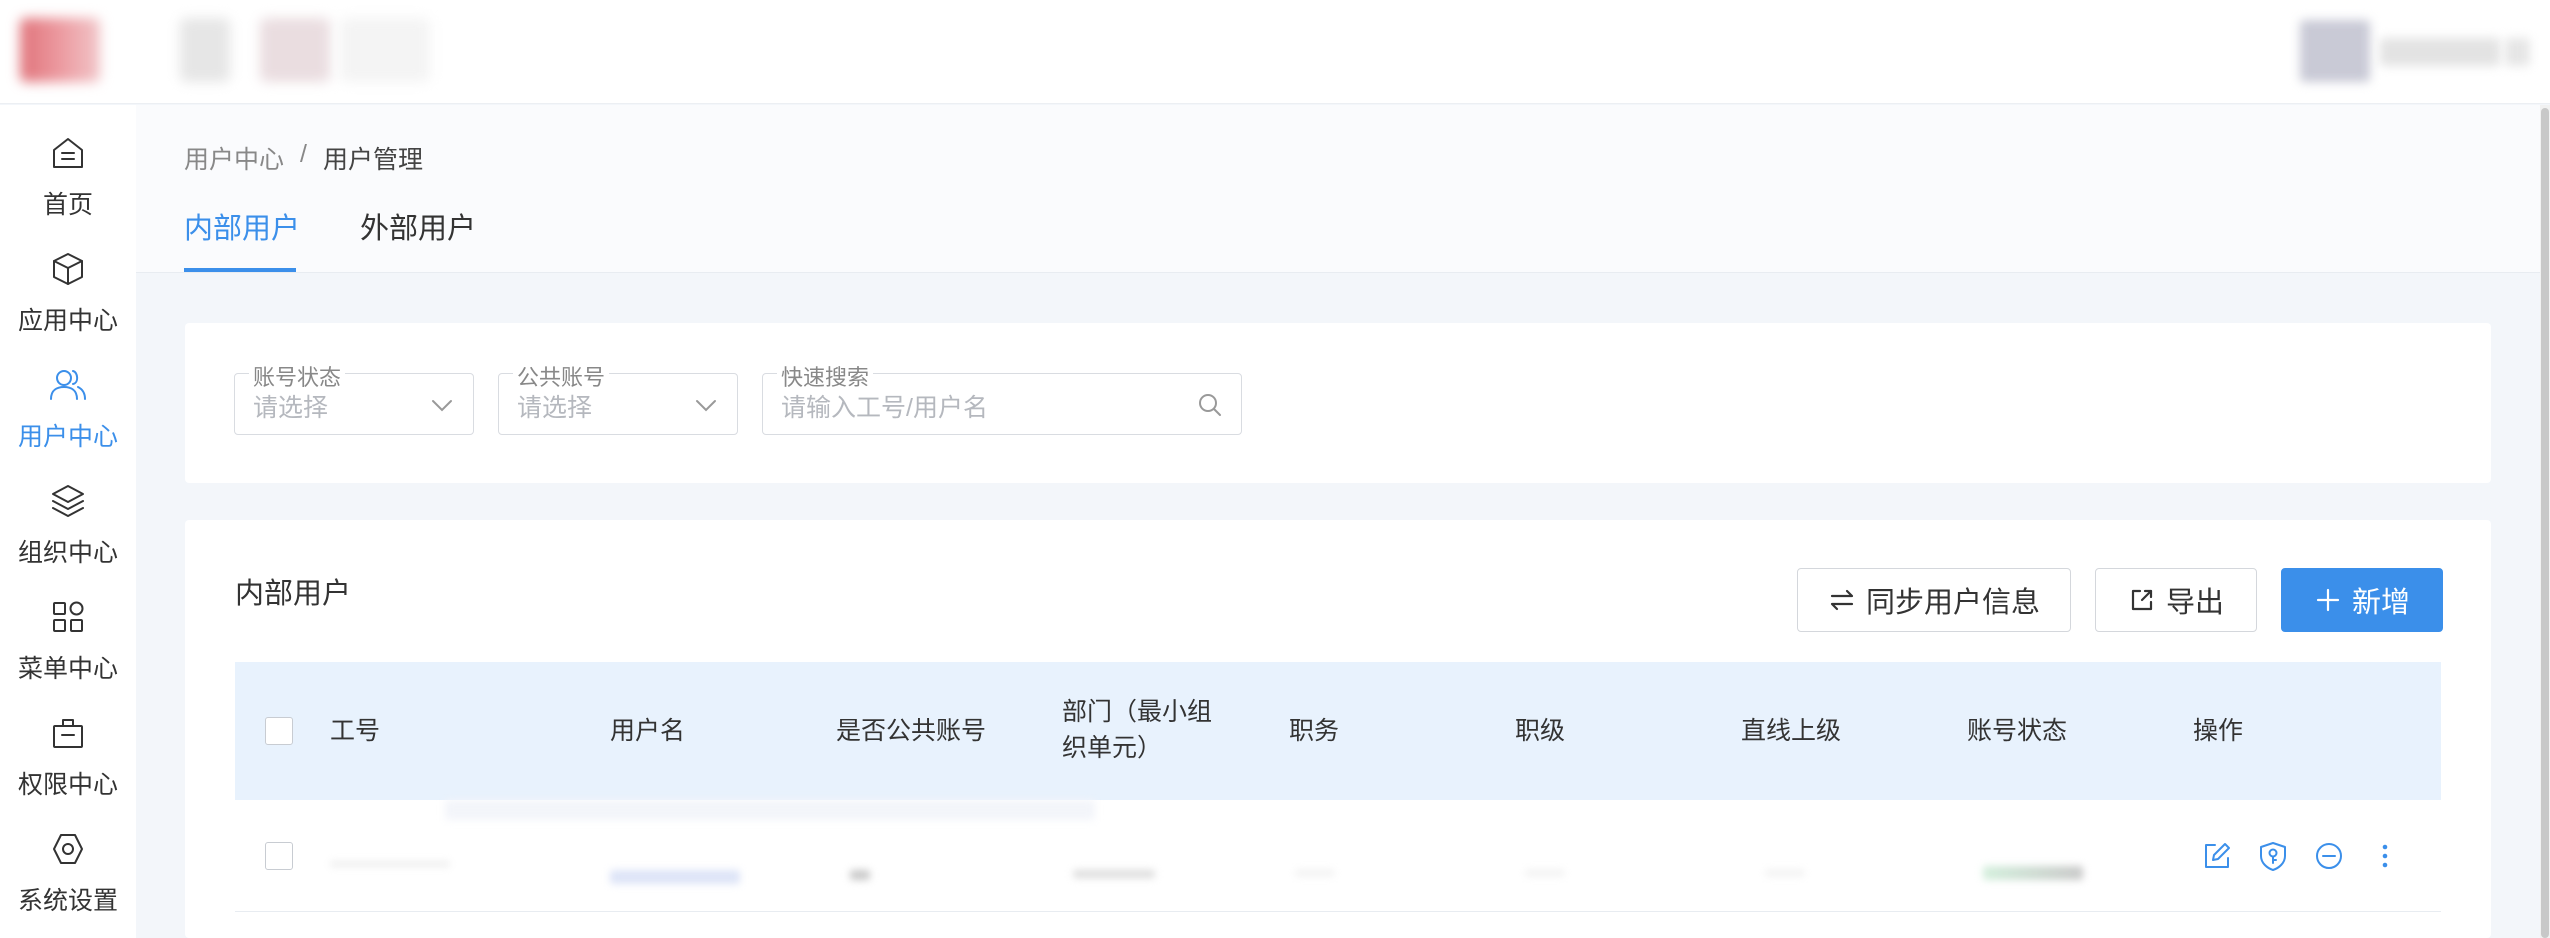 Image resolution: width=2550 pixels, height=938 pixels. What do you see at coordinates (67, 553) in the screenshot?
I see `sidebar-item-label: 组织中心` at bounding box center [67, 553].